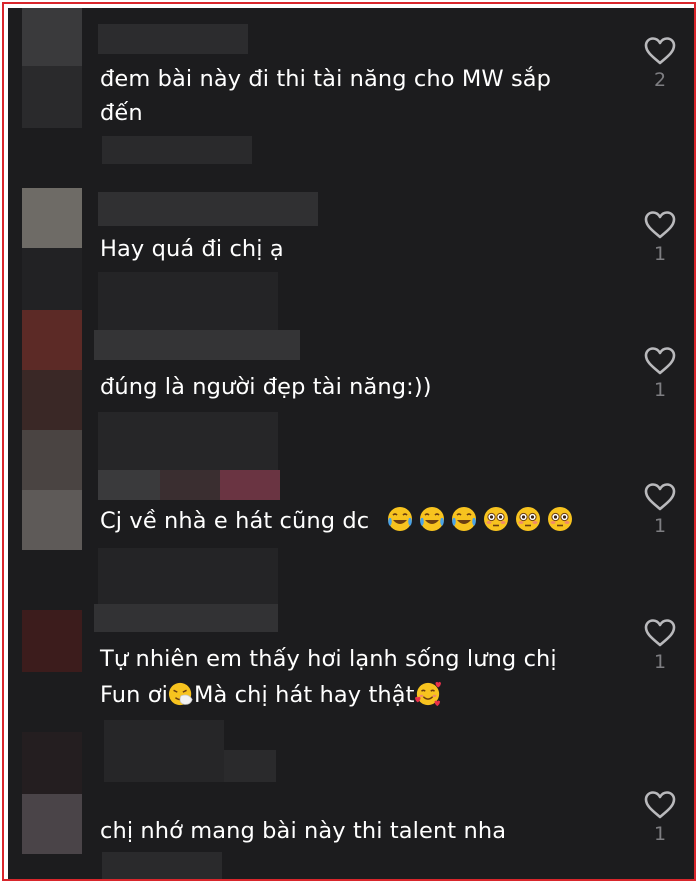 Image resolution: width=700 pixels, height=885 pixels. Describe the element at coordinates (121, 113) in the screenshot. I see `comment-text-line2: đến` at that location.